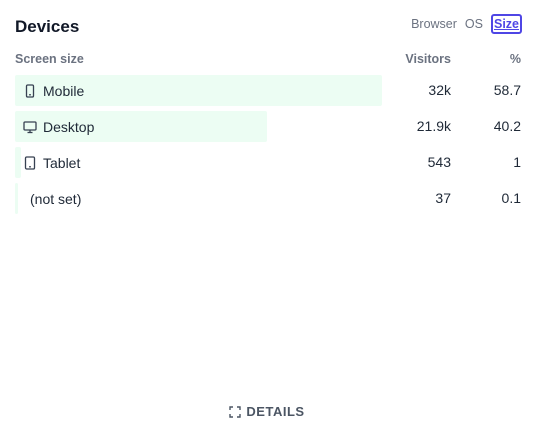 Image resolution: width=534 pixels, height=433 pixels. What do you see at coordinates (443, 198) in the screenshot?
I see `visitors-value: 37` at bounding box center [443, 198].